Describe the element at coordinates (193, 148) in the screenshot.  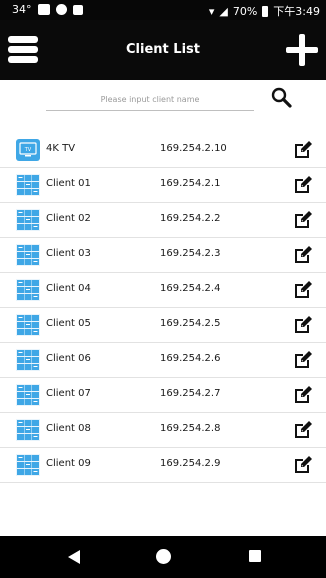
I see `client-ip: 169.254.2.10` at that location.